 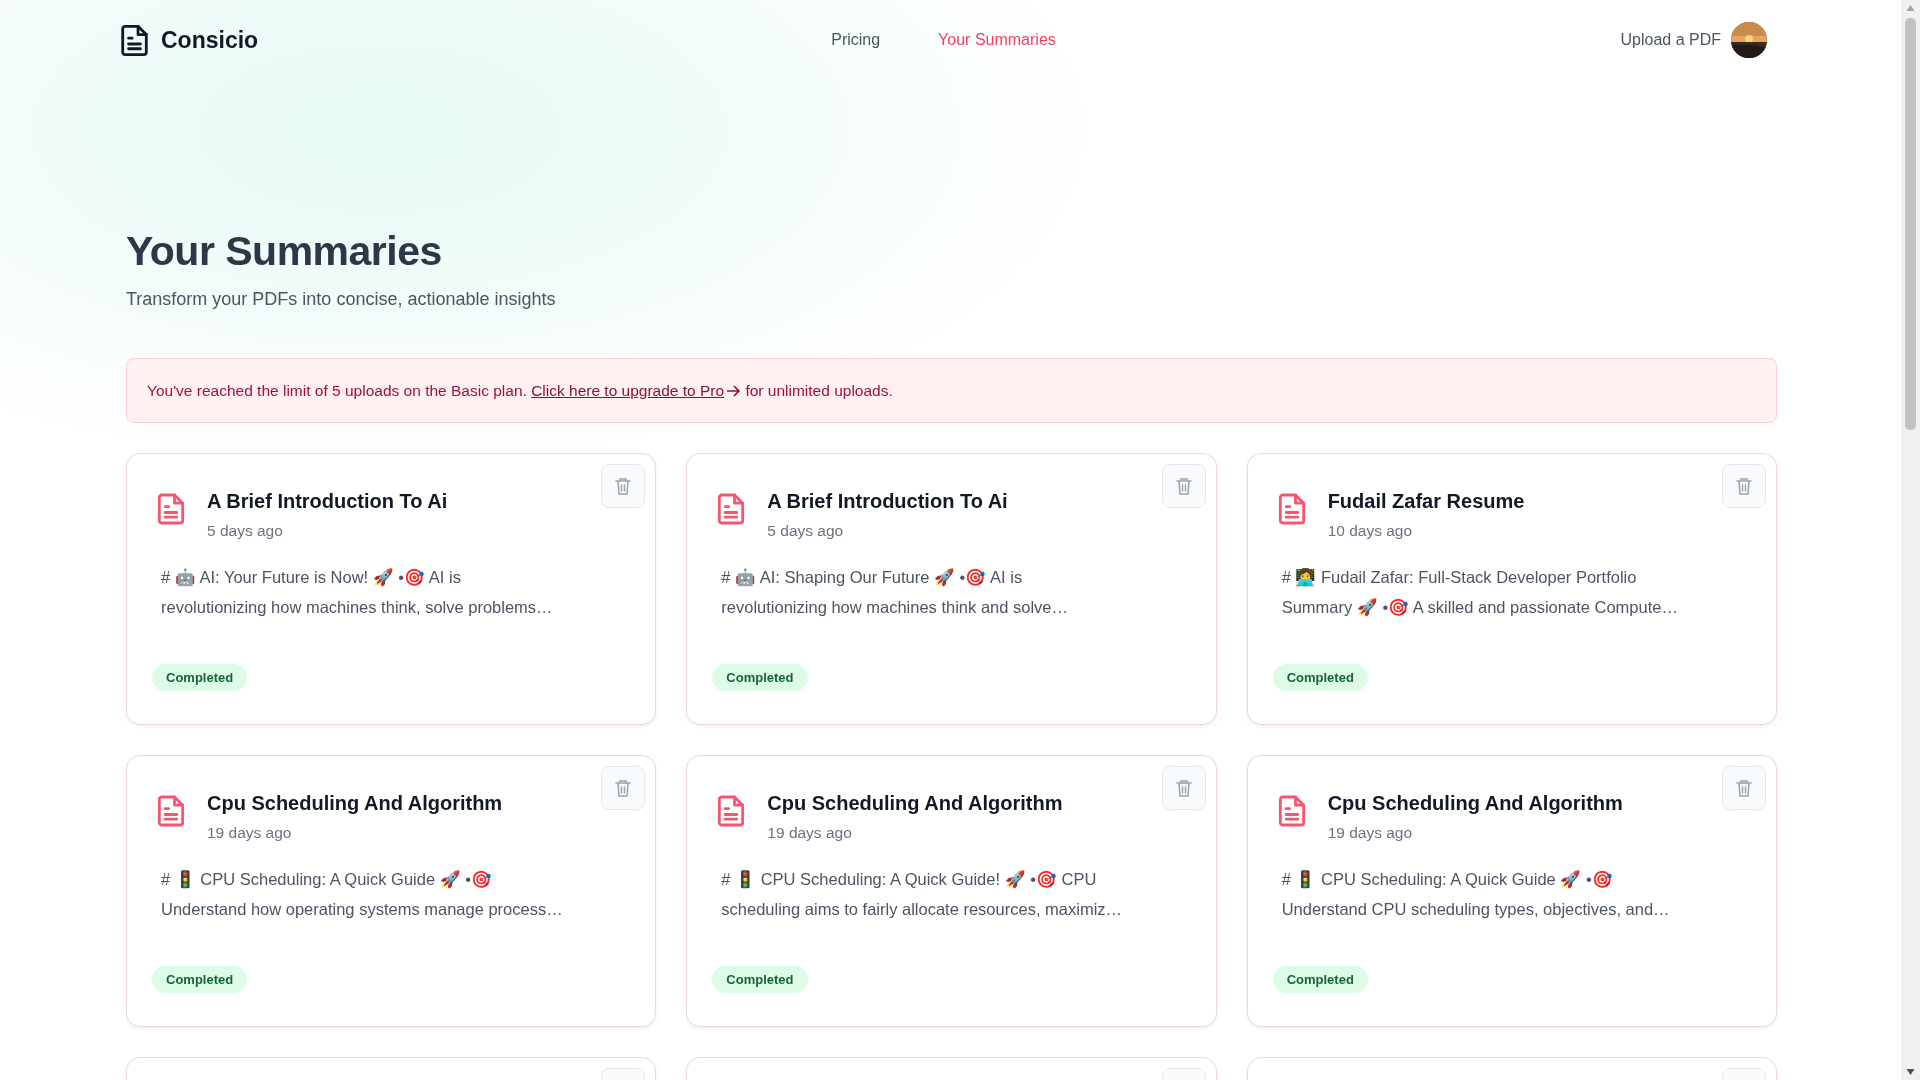 I want to click on summary-card: A Brief Introduction To Ai 5 days ago # 🤖 AI: Your Future is Now! 🚀 •🎯 AI is revolutionizing how machines think, solve problems… Completed, so click(x=391, y=589).